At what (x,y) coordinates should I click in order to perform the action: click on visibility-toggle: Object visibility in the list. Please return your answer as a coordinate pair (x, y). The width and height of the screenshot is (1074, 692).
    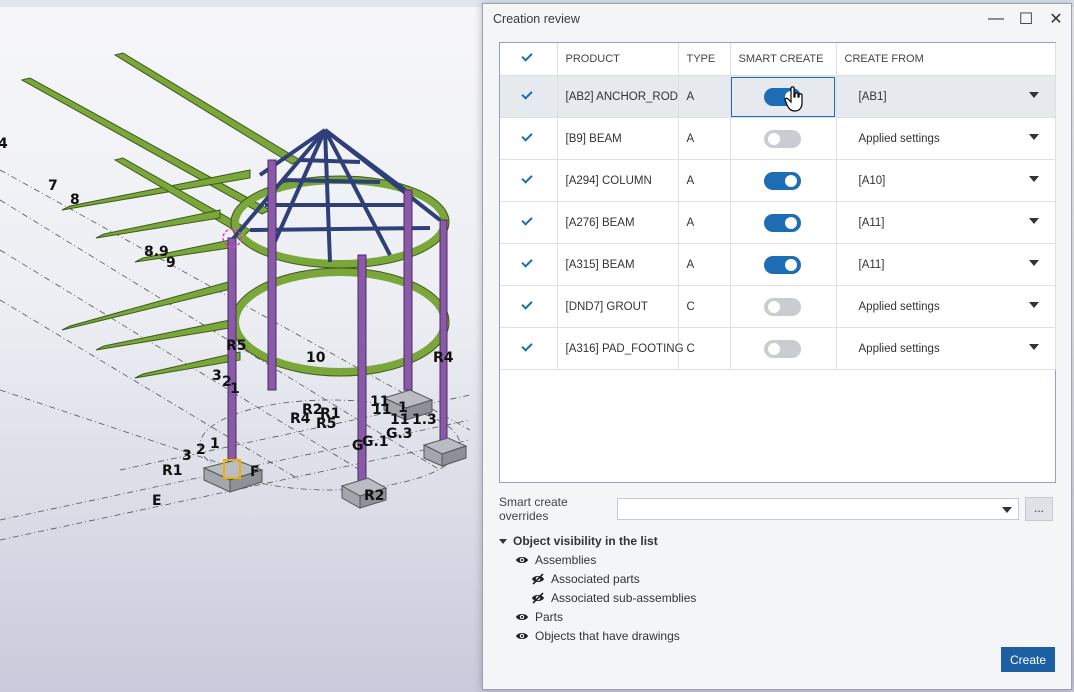
    Looking at the image, I should click on (597, 541).